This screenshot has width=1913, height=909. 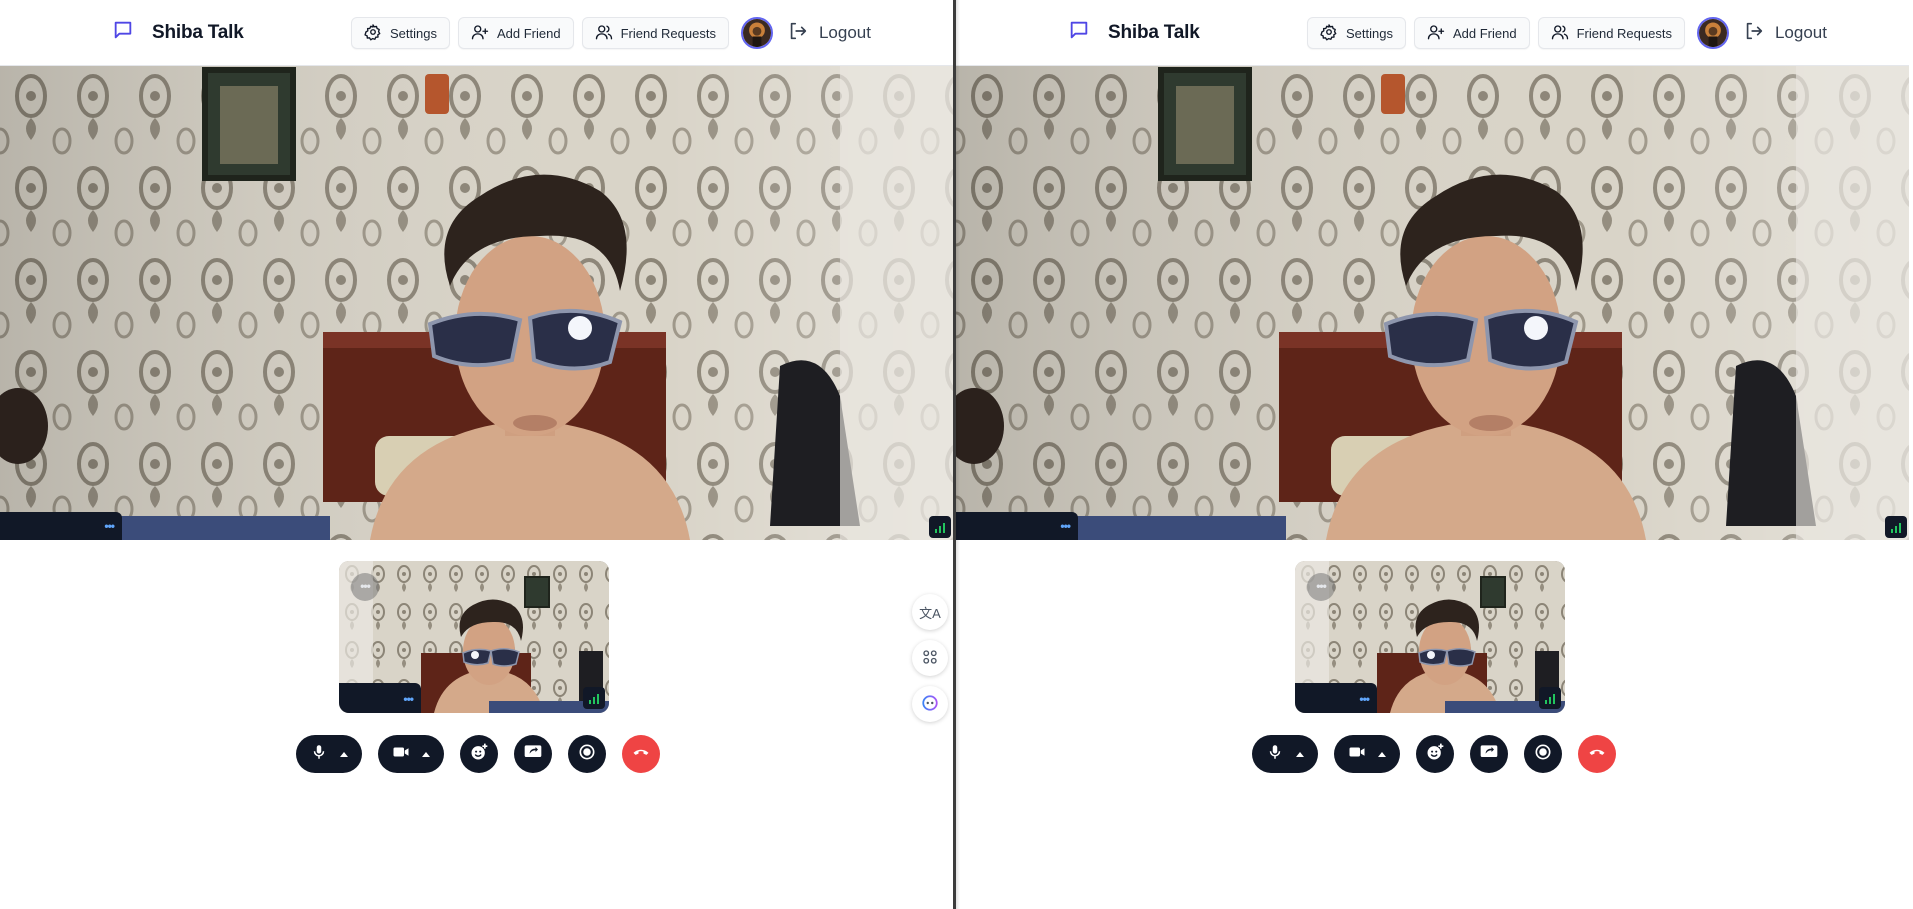 I want to click on assistant-button, so click(x=930, y=704).